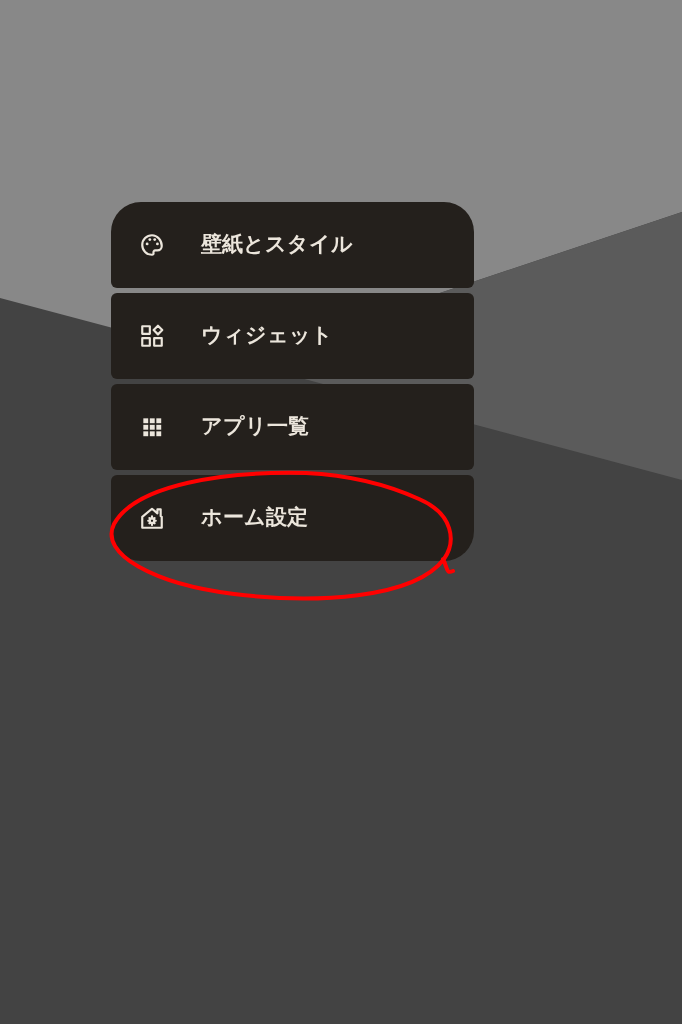  I want to click on widgets-icon, so click(152, 336).